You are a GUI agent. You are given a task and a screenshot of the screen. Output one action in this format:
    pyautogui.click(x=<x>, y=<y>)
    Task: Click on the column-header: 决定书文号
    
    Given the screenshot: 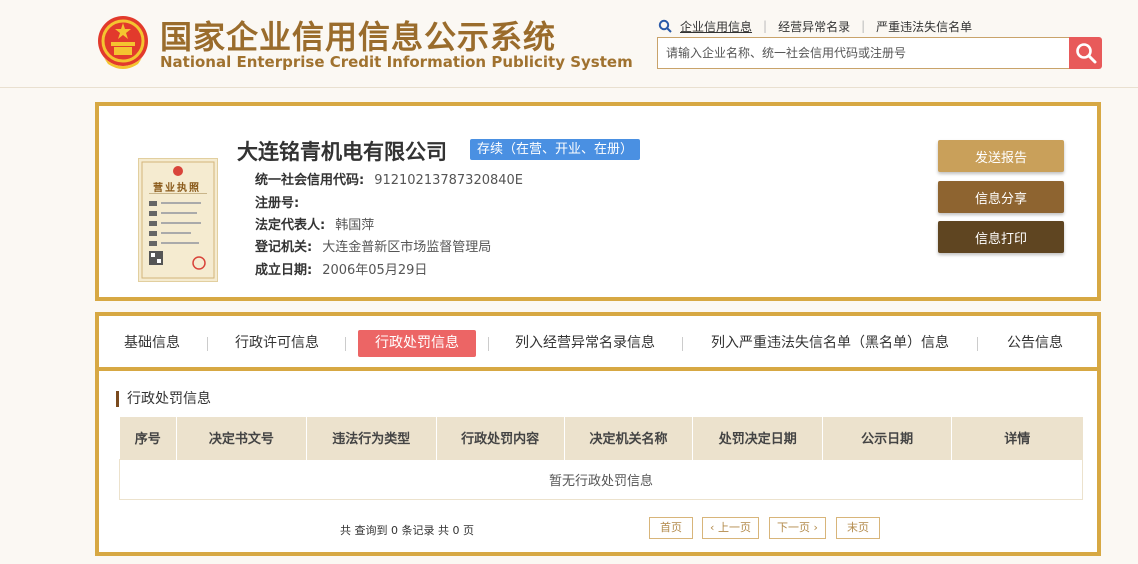 What is the action you would take?
    pyautogui.click(x=241, y=438)
    